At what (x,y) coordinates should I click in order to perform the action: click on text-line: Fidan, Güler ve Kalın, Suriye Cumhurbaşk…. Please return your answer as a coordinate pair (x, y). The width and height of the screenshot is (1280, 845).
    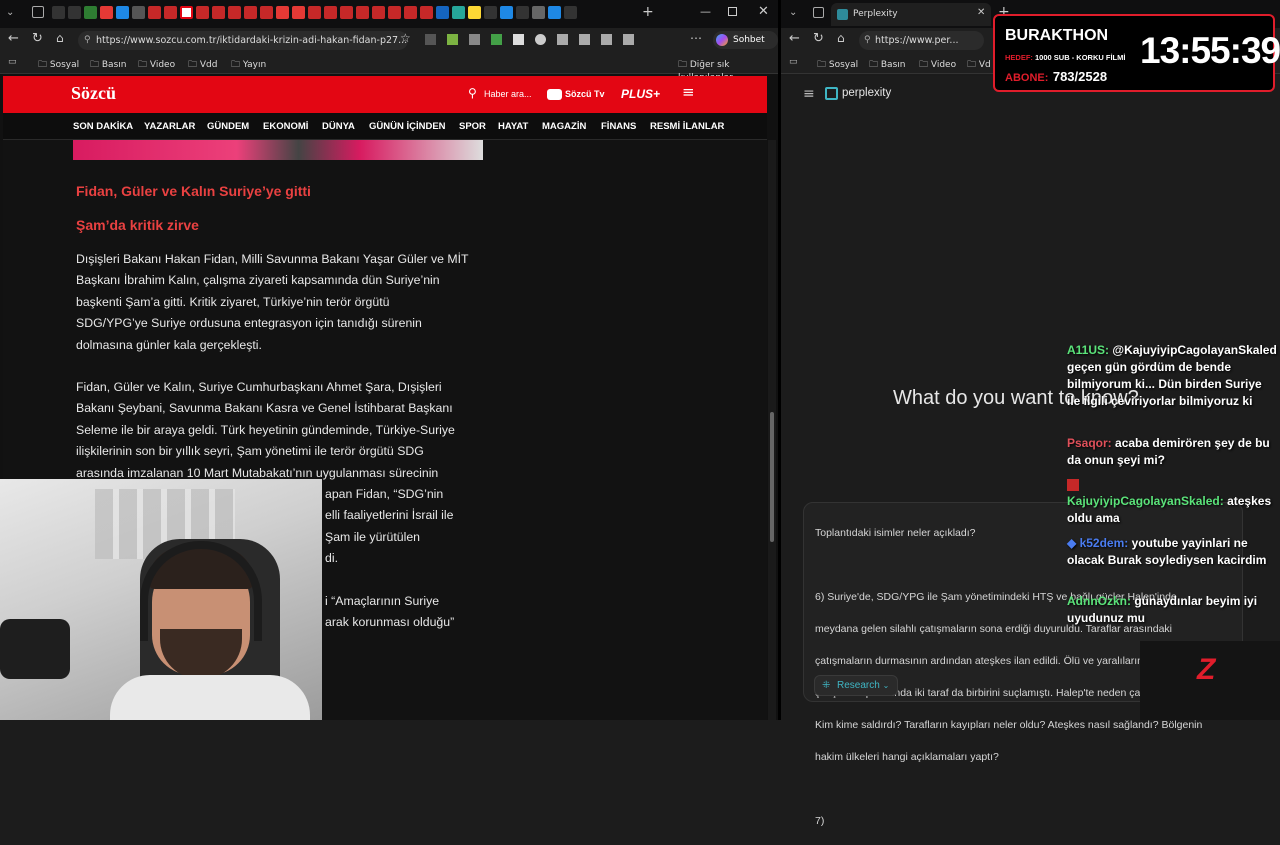
    Looking at the image, I should click on (259, 387).